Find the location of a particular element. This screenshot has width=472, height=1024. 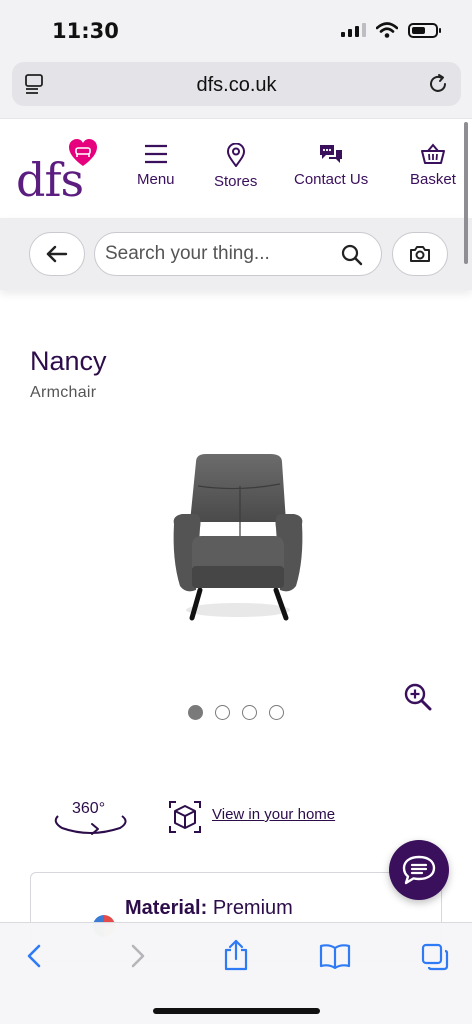

product-title: Nancy is located at coordinates (68, 361).